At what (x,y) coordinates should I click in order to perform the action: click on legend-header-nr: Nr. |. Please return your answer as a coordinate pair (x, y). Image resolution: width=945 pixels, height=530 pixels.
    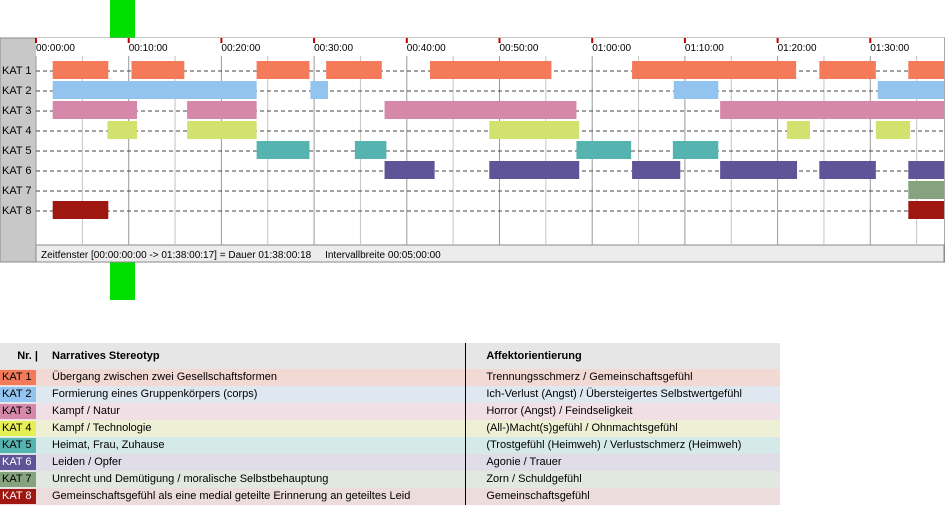
    Looking at the image, I should click on (21, 356).